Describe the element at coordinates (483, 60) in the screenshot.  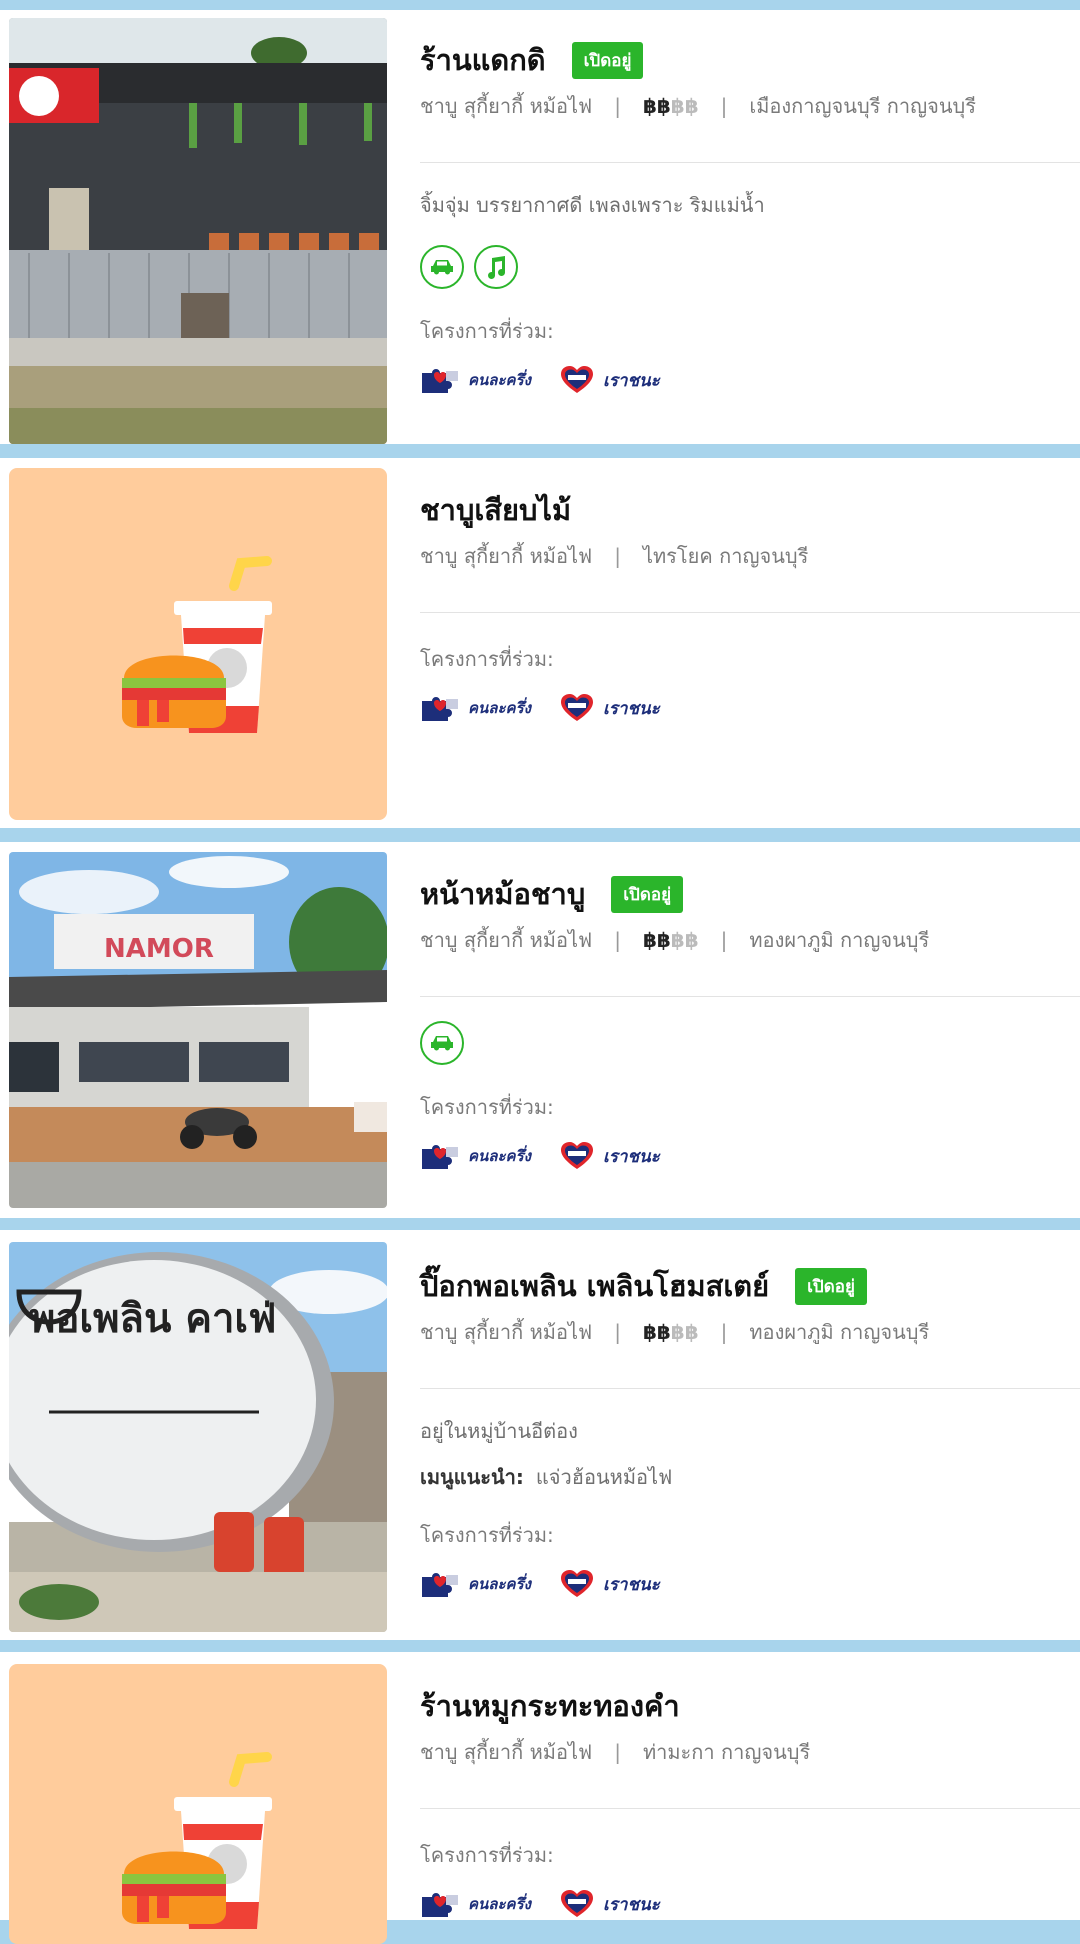
I see `restaurant-name: ร้านแดกดิ` at that location.